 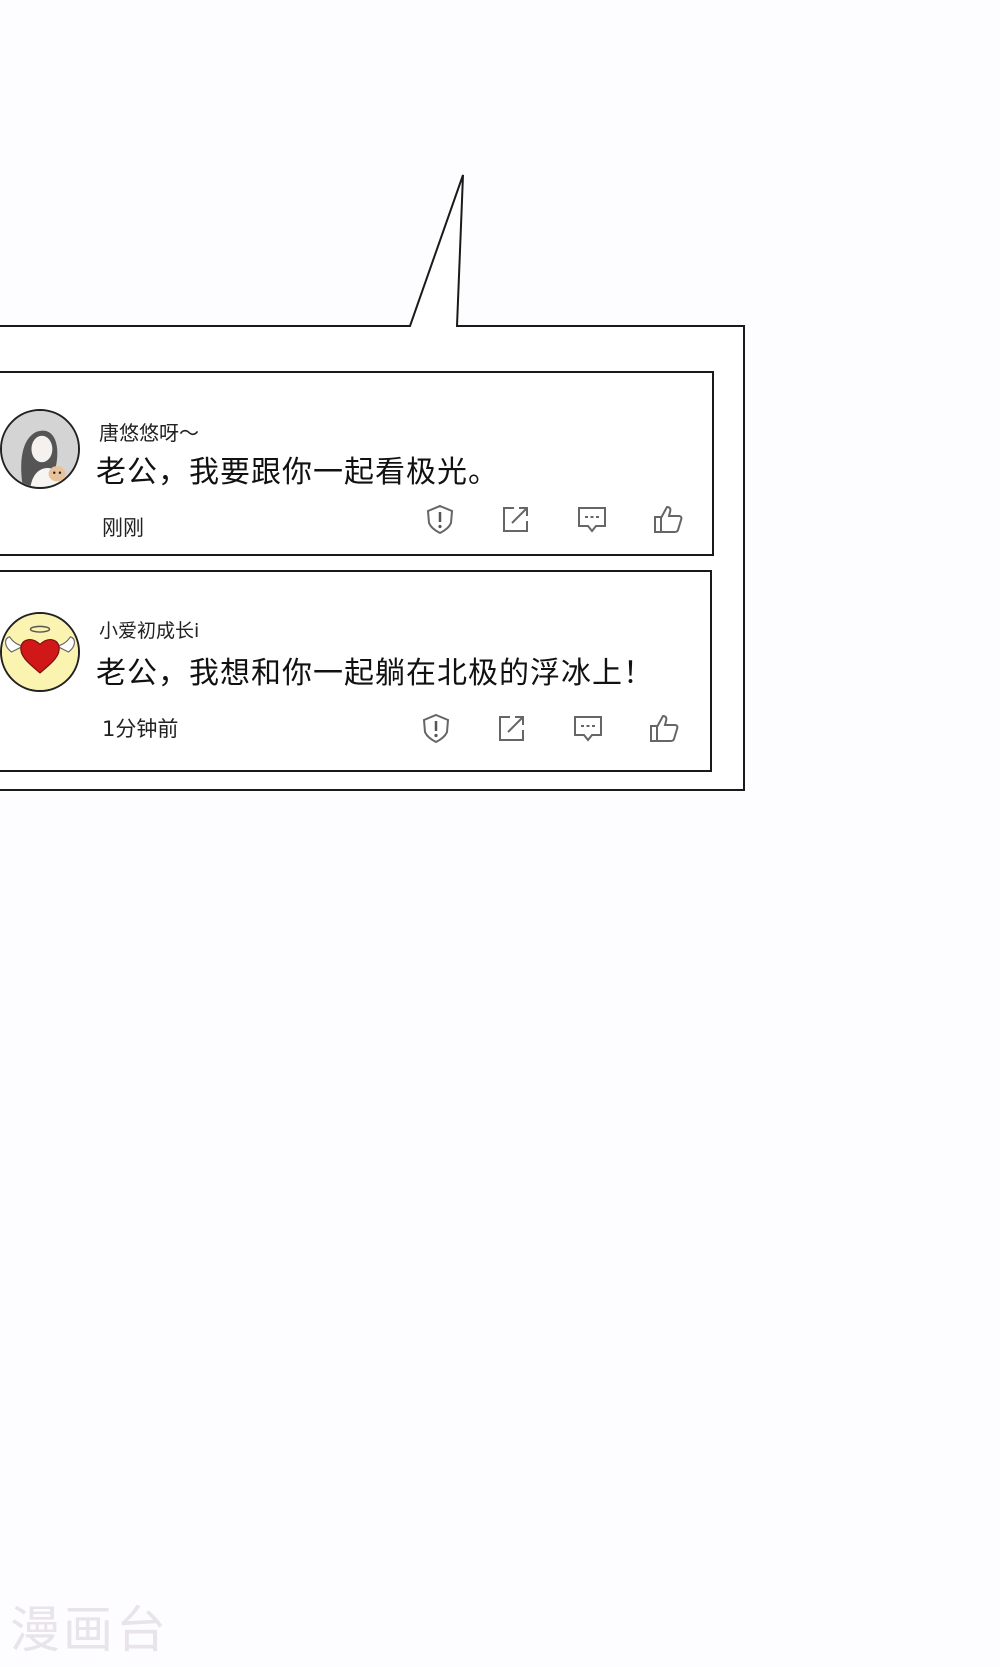 I want to click on comment-card: 唐悠悠呀～ 老公，我要跟你一起看极光。 刚刚, so click(x=357, y=463).